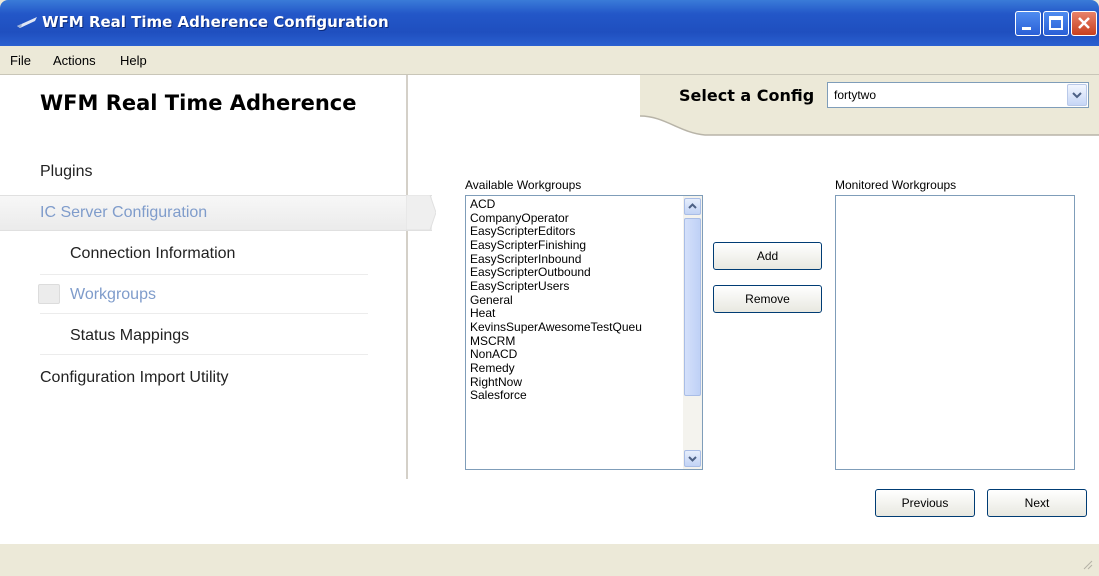 The width and height of the screenshot is (1099, 576). I want to click on close-icon, so click(1084, 23).